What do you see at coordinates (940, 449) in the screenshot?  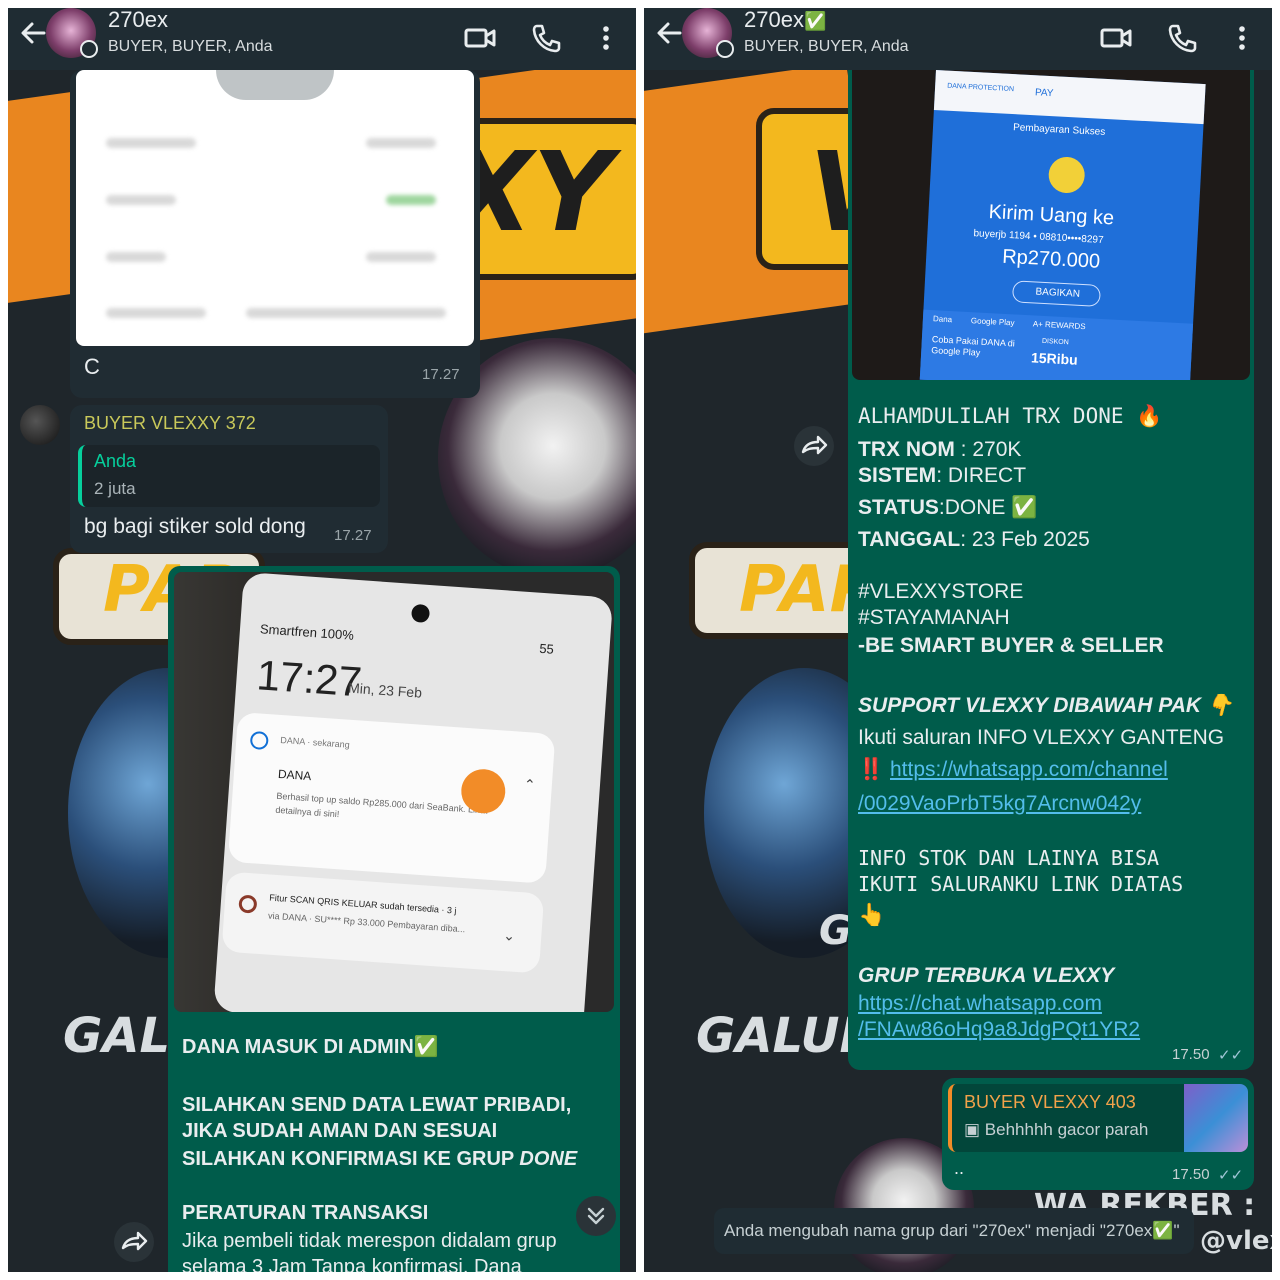 I see `message-line: TRX NOM : 270K` at bounding box center [940, 449].